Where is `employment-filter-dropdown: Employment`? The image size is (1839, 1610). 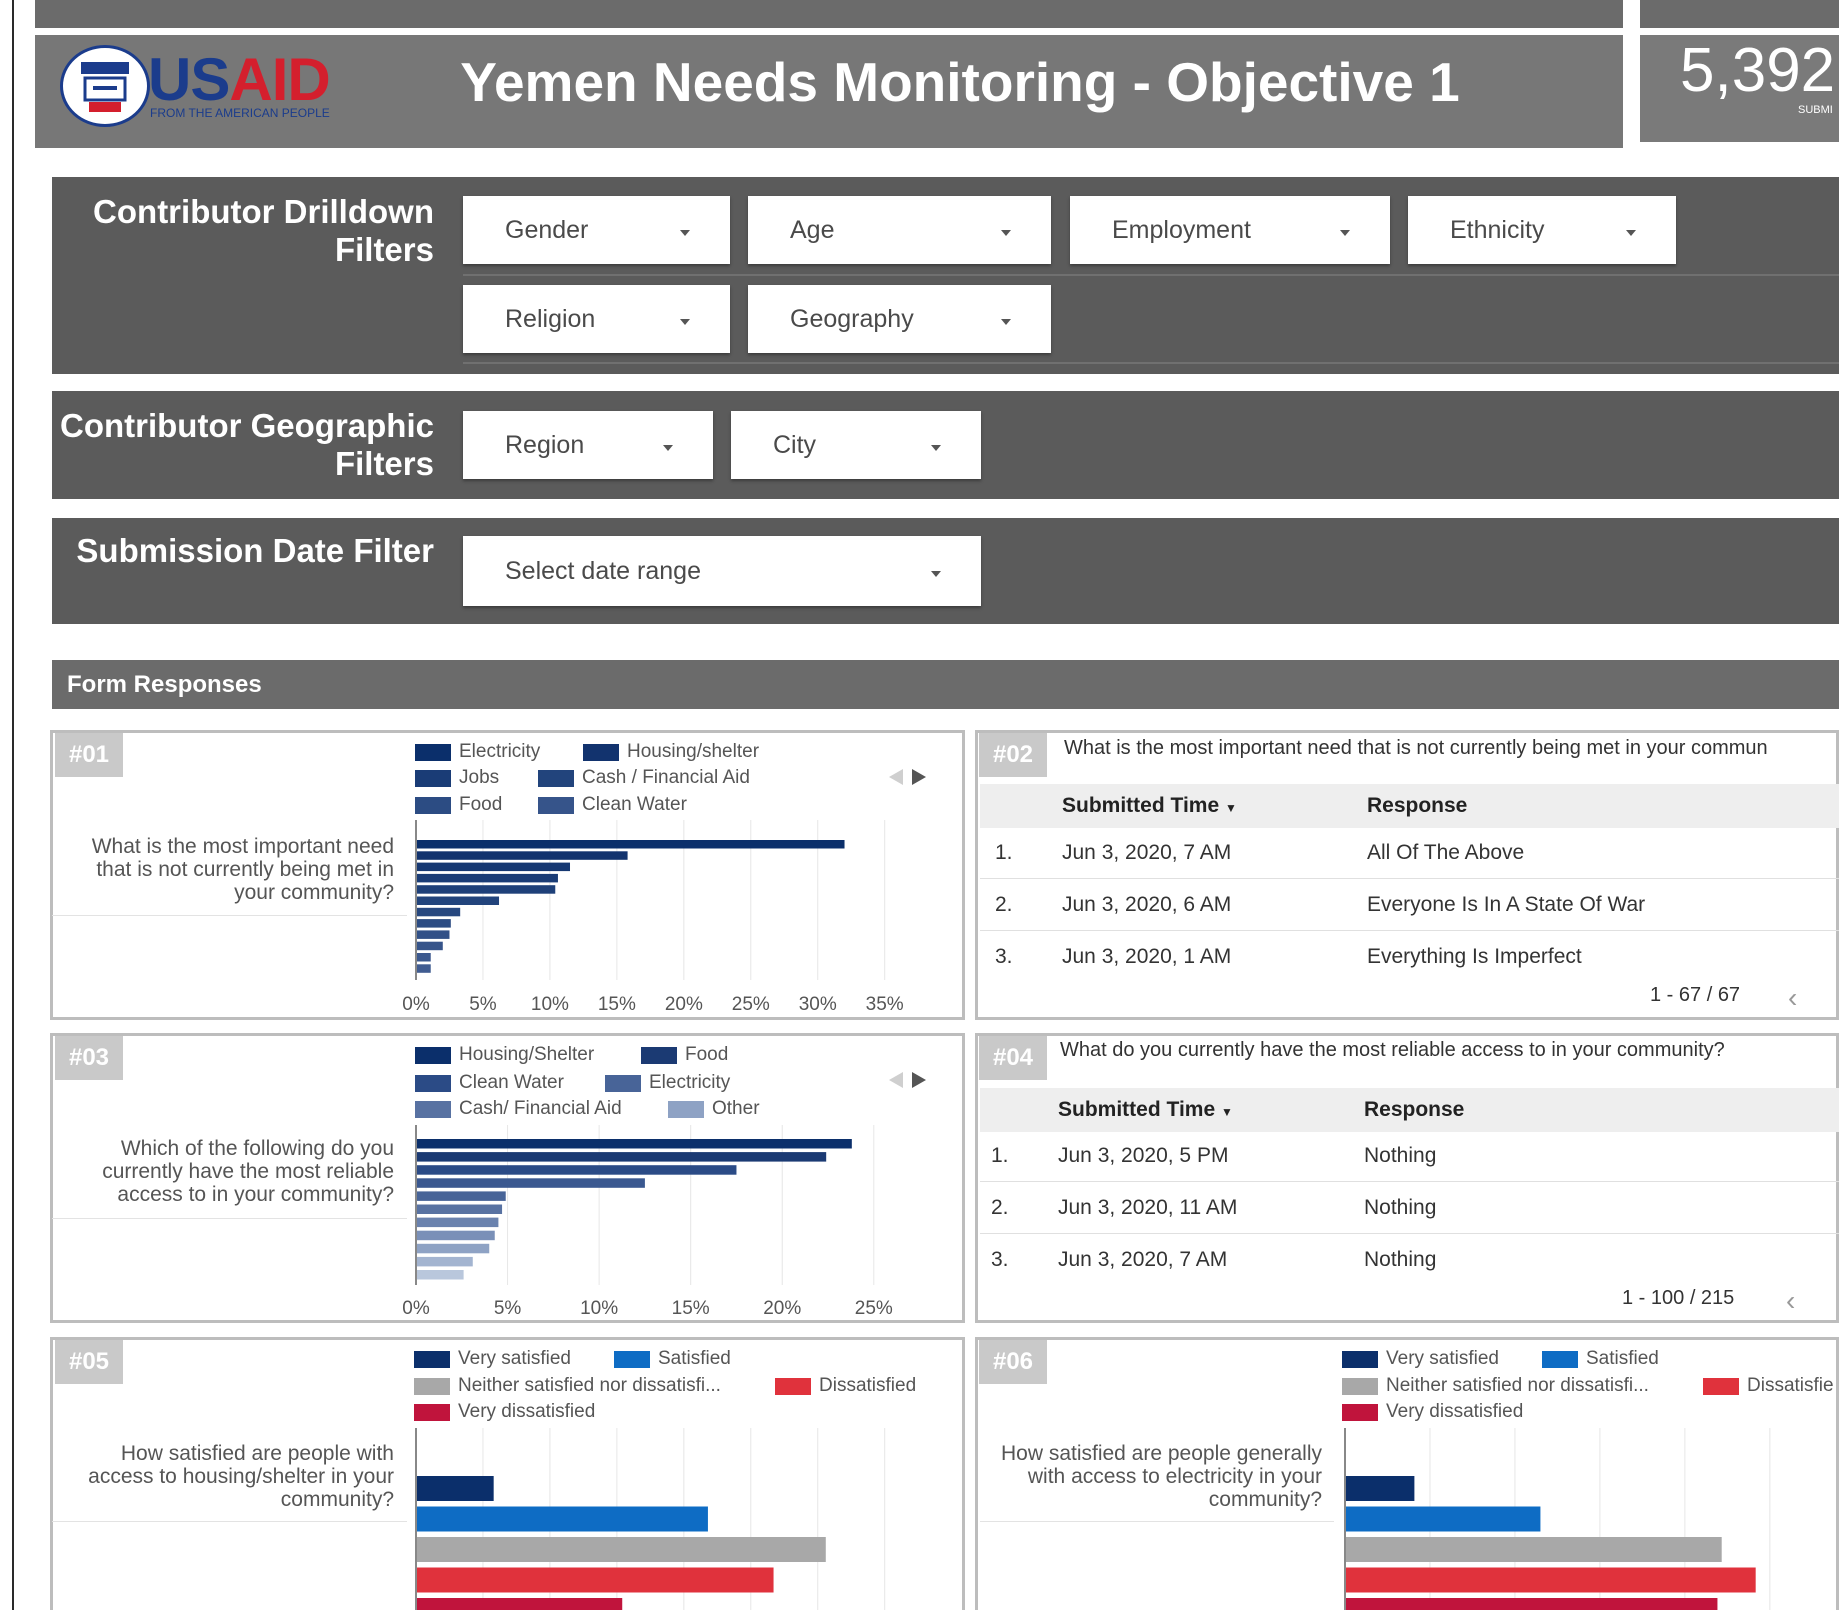 employment-filter-dropdown: Employment is located at coordinates (1230, 230).